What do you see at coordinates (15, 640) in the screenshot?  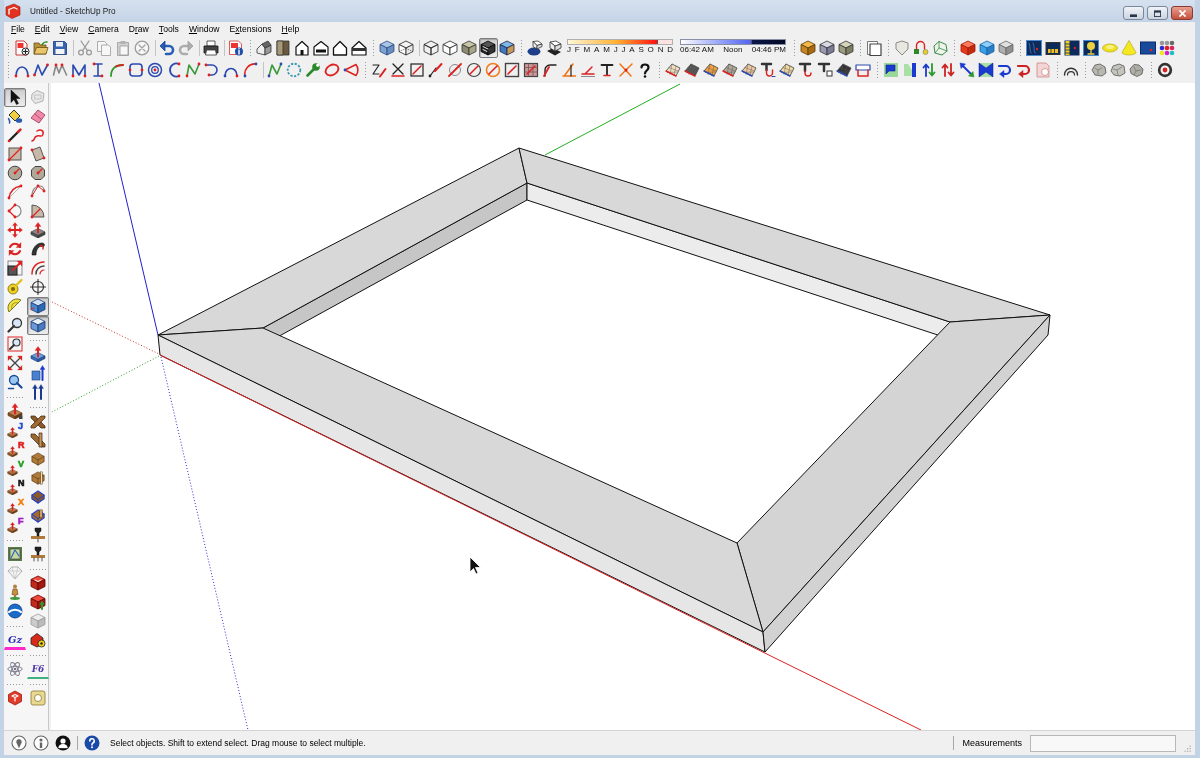 I see `toolbar-button: Gz` at bounding box center [15, 640].